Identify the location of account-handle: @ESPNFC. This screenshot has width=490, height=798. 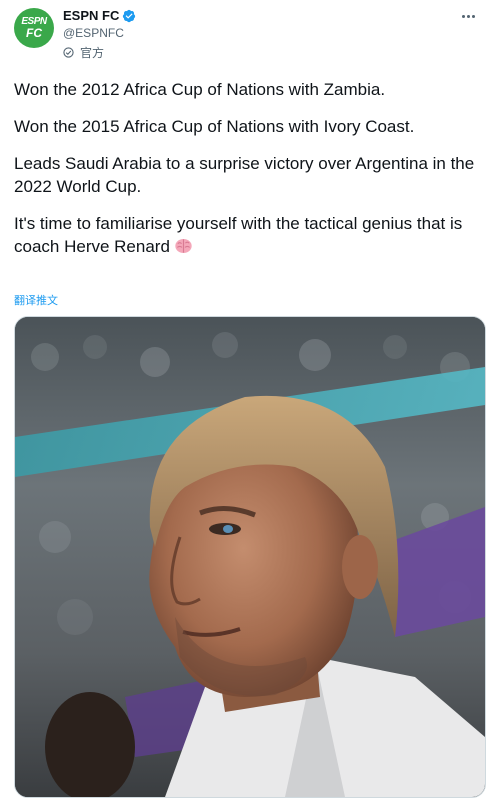
(93, 33).